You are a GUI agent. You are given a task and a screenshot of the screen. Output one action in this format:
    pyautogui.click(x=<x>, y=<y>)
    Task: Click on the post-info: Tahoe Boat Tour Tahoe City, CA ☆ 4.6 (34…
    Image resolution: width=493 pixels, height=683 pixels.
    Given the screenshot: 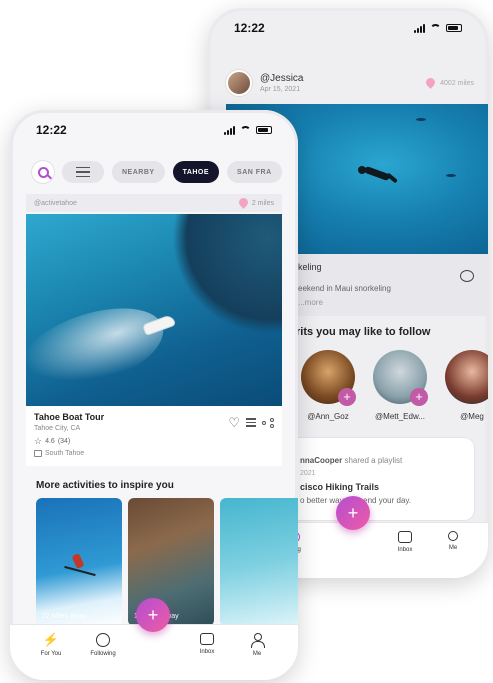 What is the action you would take?
    pyautogui.click(x=154, y=436)
    